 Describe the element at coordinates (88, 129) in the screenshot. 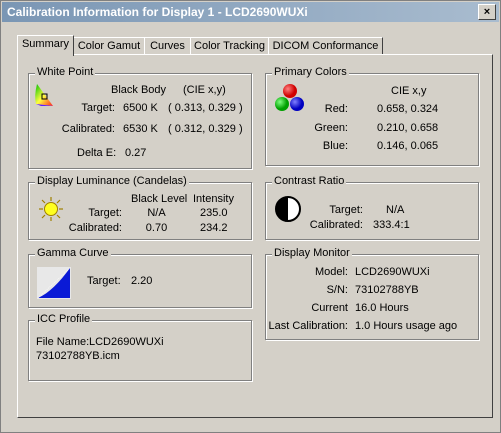

I see `wp-calibrated-label: Calibrated:` at that location.